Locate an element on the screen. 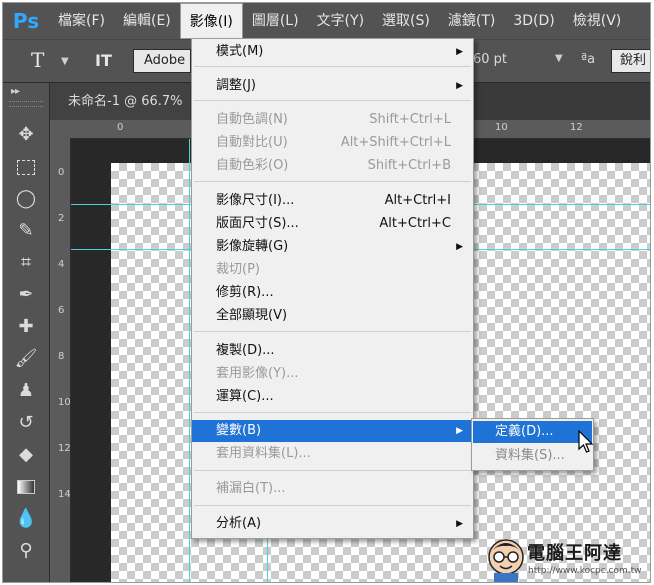  lasso-tool-icon: ◯ is located at coordinates (26, 199).